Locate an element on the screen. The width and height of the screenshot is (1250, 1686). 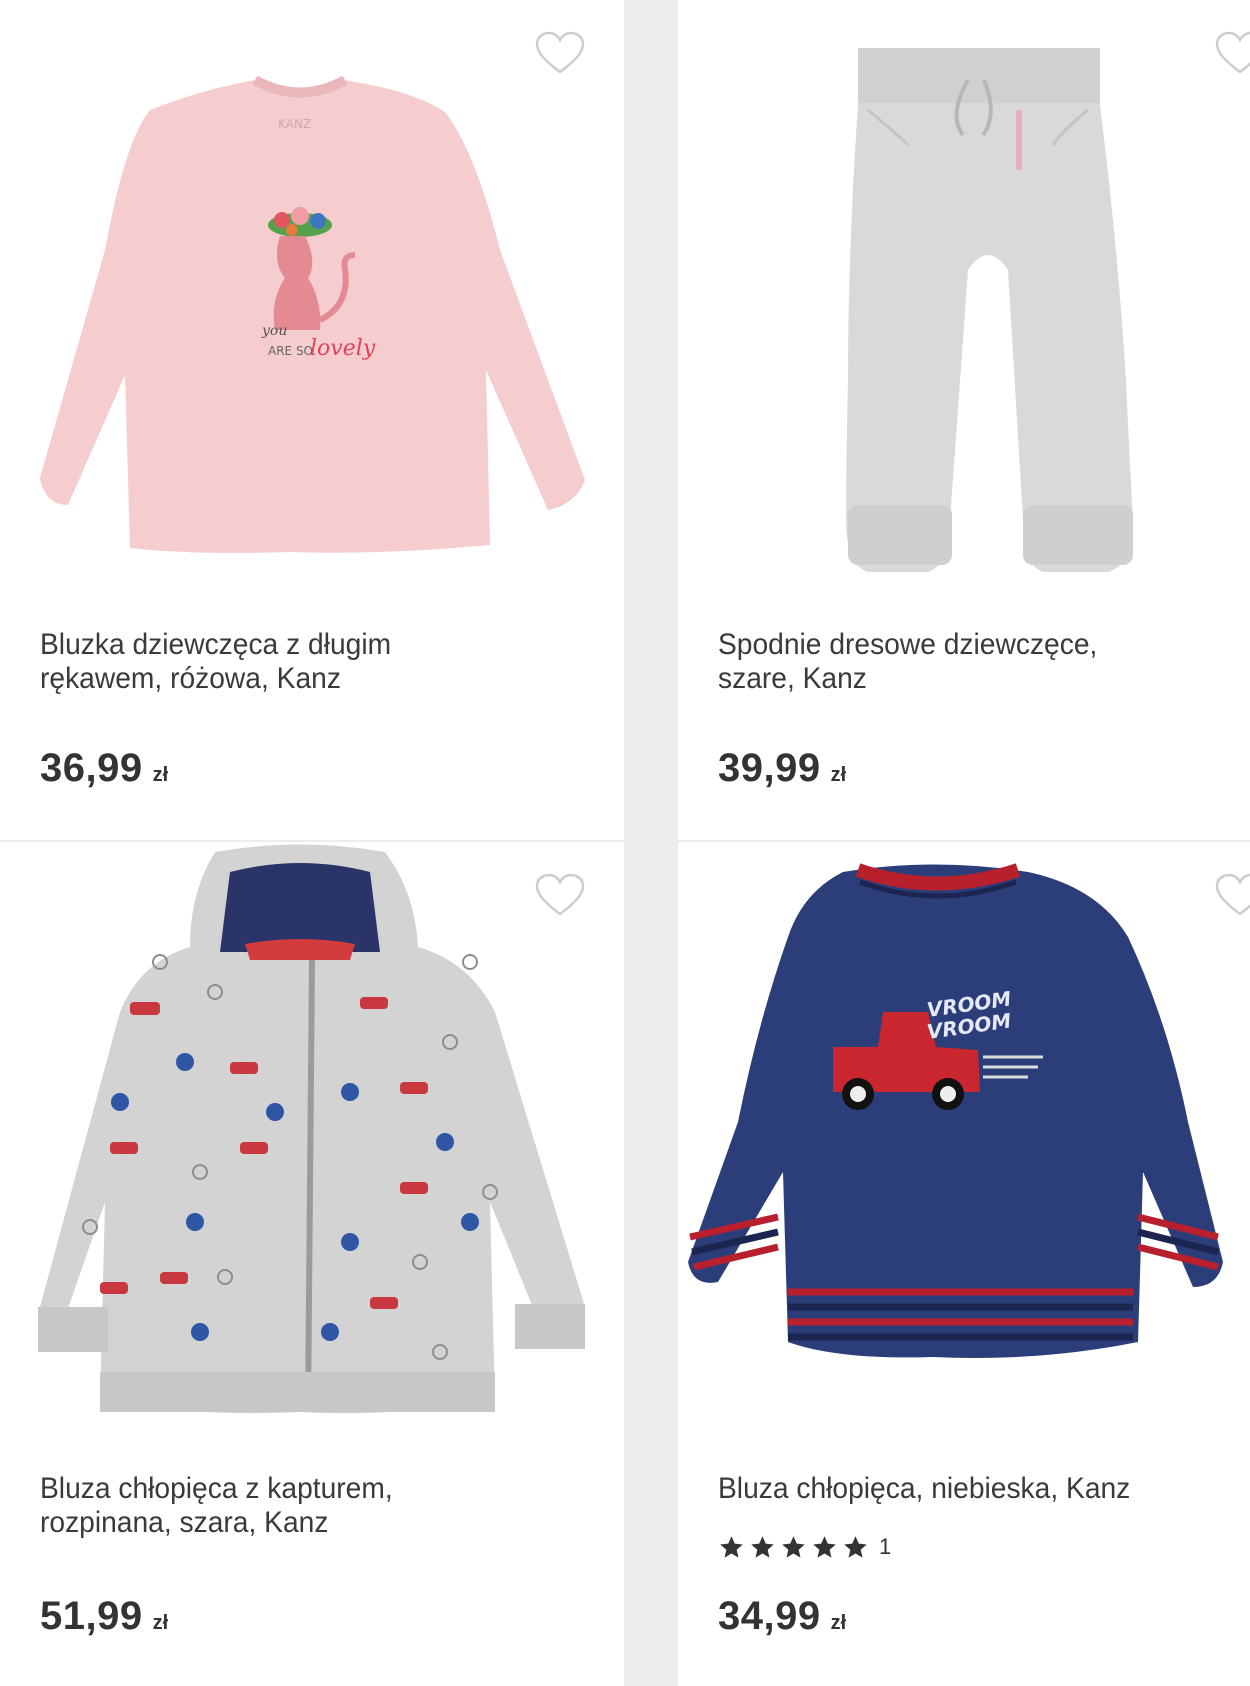
svg-text: lovely is located at coordinates (343, 348).